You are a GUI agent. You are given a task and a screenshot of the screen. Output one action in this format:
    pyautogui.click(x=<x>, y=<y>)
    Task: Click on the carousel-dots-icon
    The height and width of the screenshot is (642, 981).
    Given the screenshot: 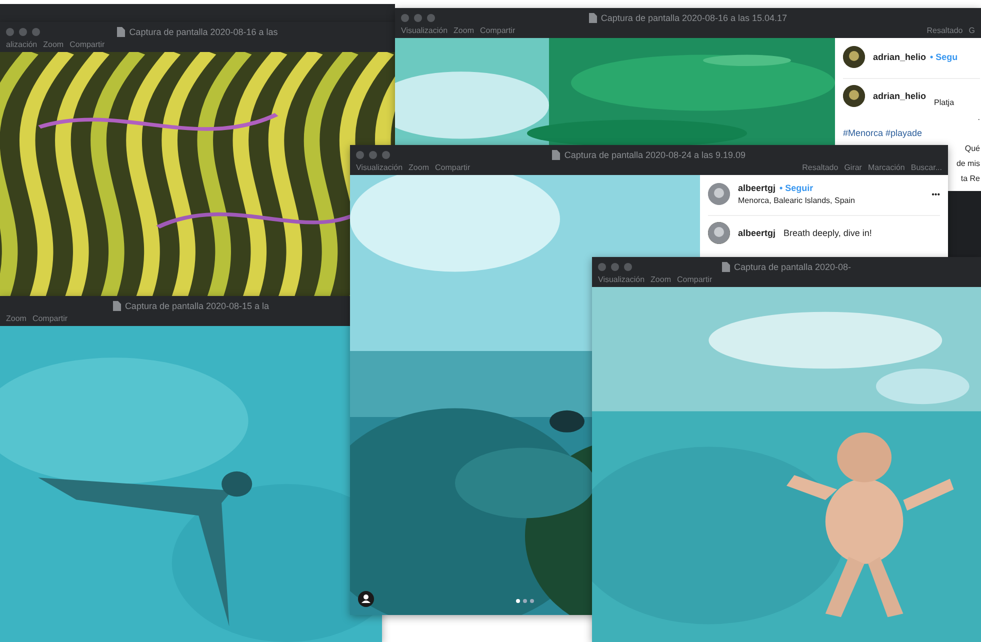 What is the action you would take?
    pyautogui.click(x=525, y=601)
    